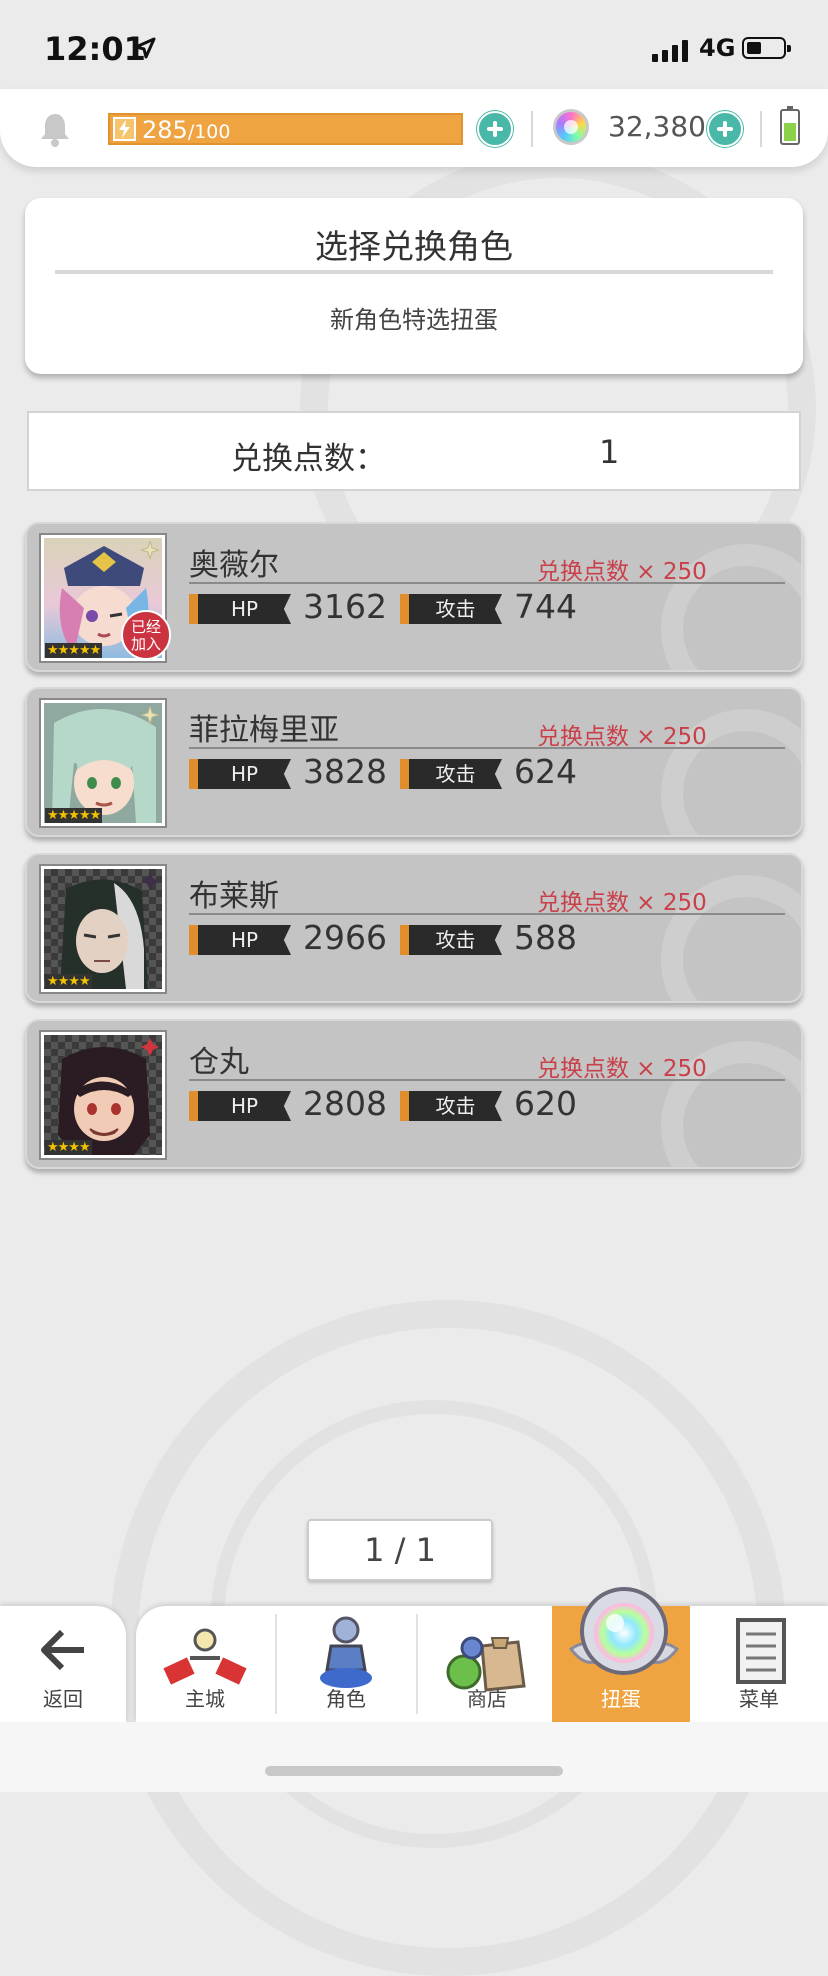  What do you see at coordinates (205, 1664) in the screenshot?
I see `nav-item-main-city: 主城` at bounding box center [205, 1664].